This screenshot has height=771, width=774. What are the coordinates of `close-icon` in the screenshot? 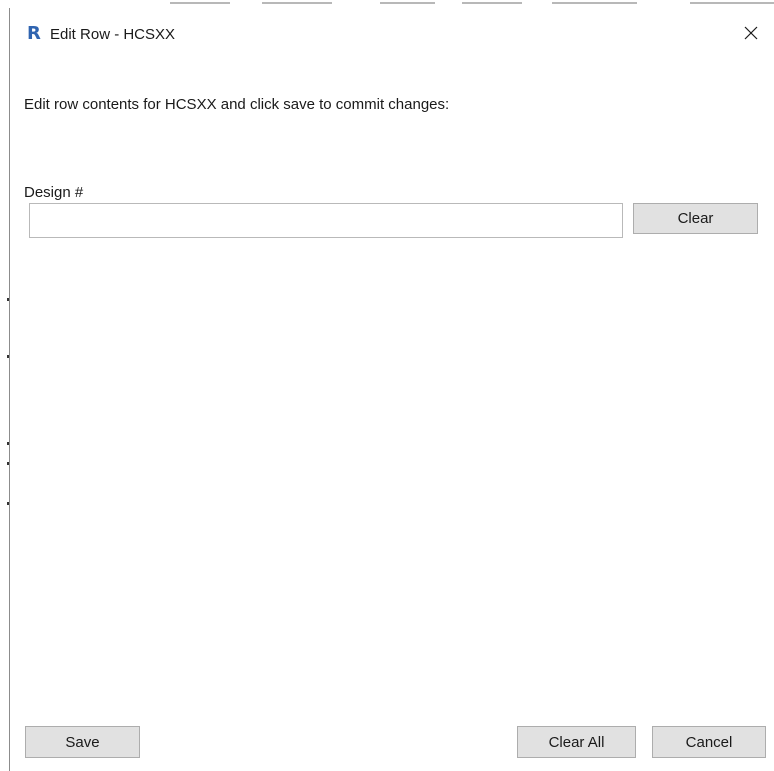 It's located at (751, 33).